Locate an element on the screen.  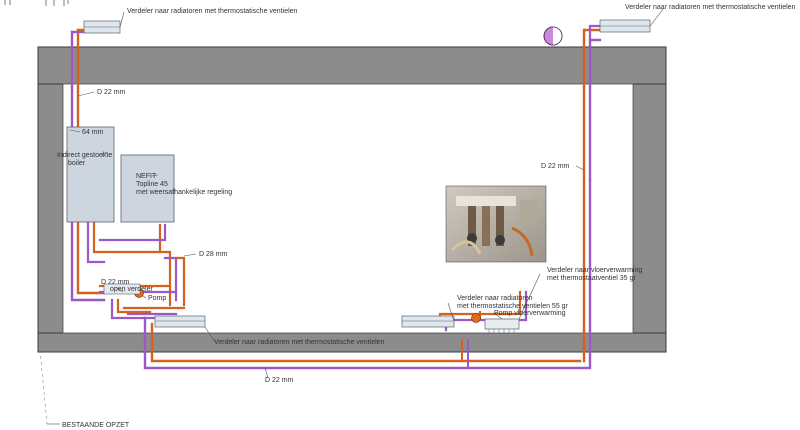
label-boiler-2: boiler is located at coordinates (77, 163).